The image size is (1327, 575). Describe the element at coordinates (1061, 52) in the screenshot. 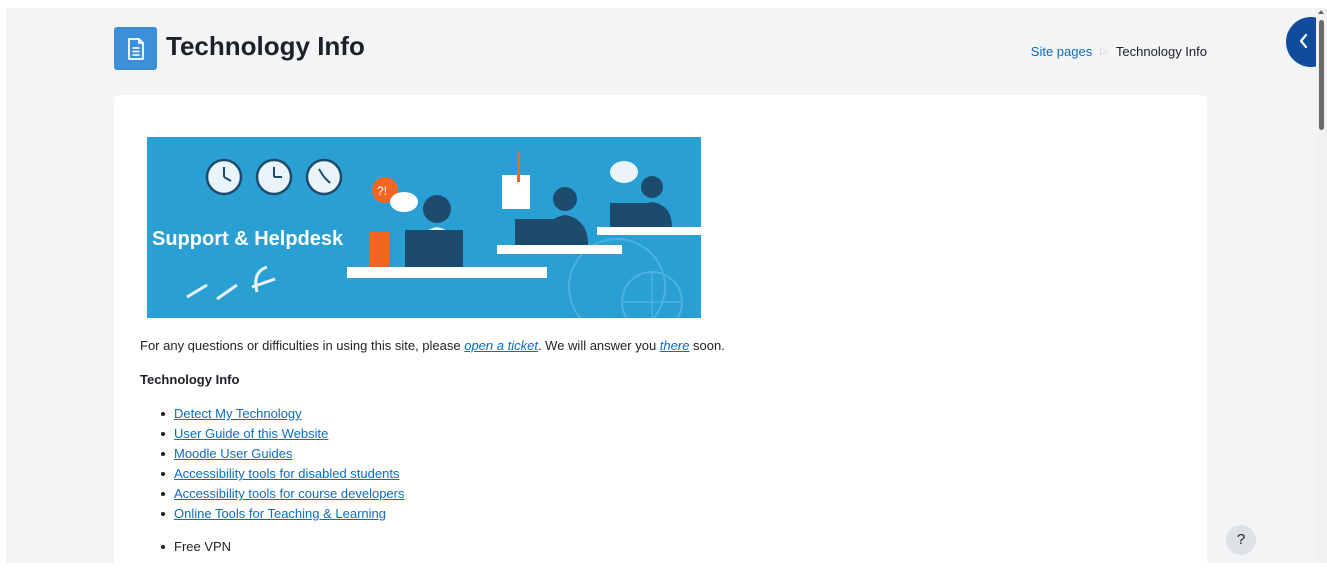

I see `breadcrumb-site-pages: Site pages` at that location.